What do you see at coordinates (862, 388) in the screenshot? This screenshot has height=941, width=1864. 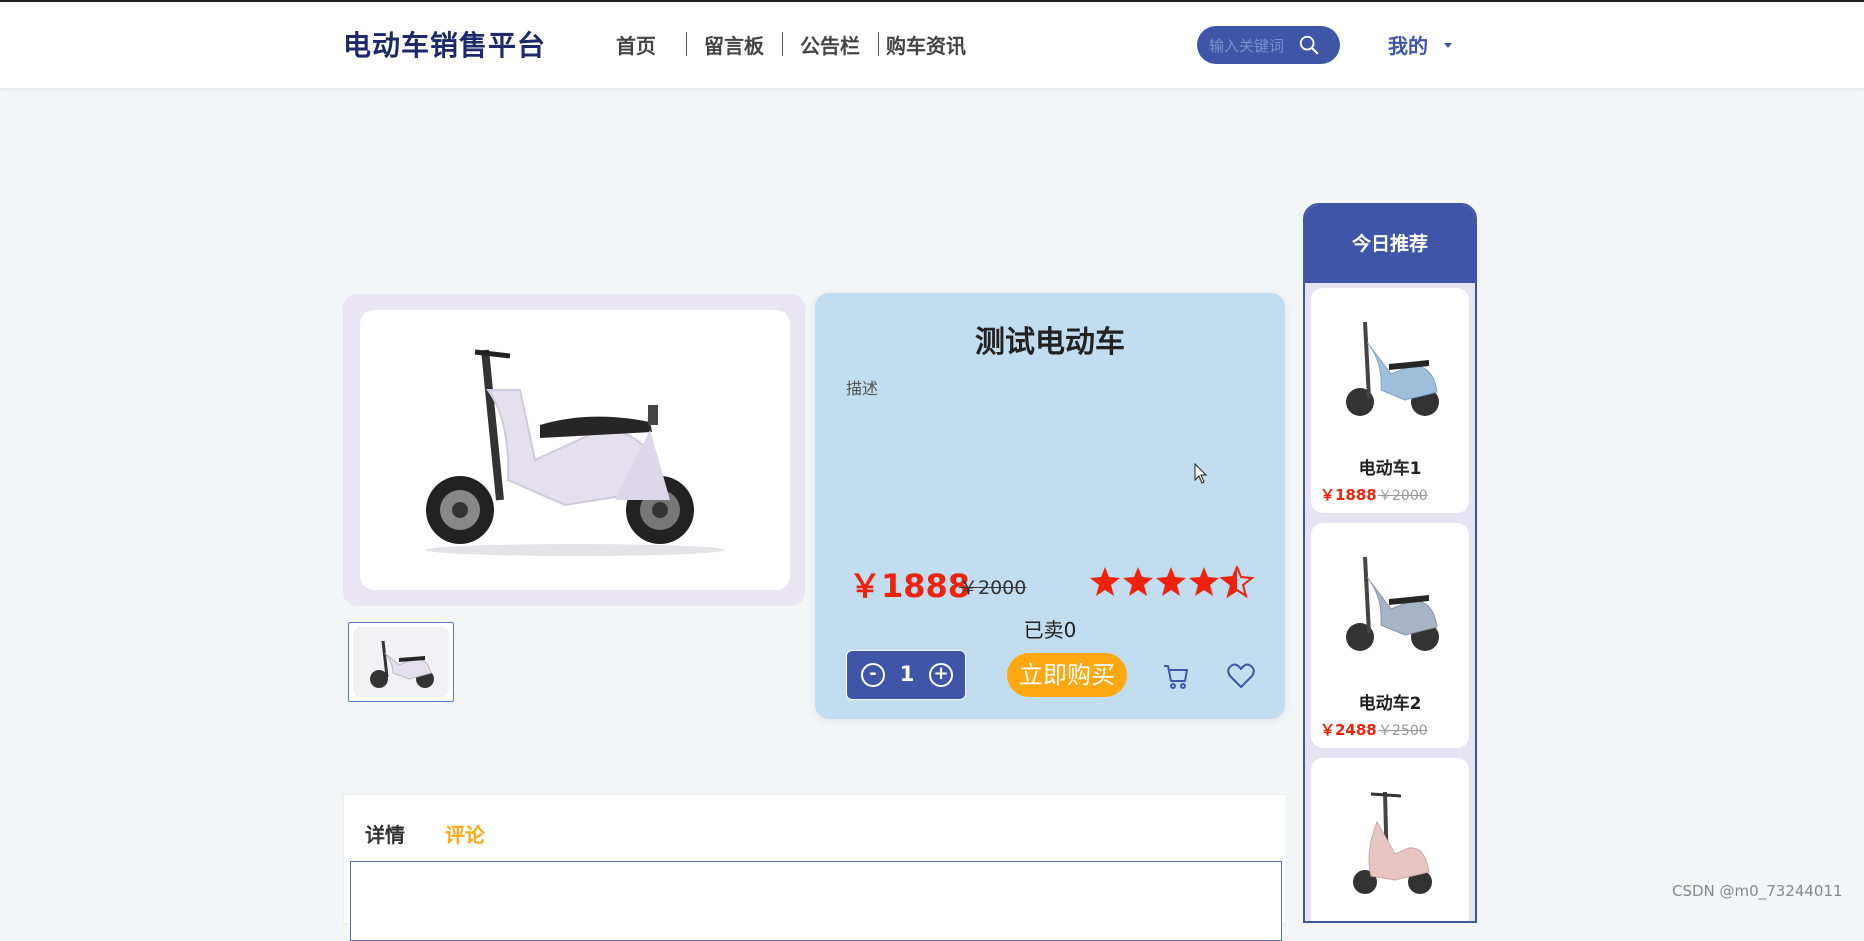 I see `product-description: 描述` at bounding box center [862, 388].